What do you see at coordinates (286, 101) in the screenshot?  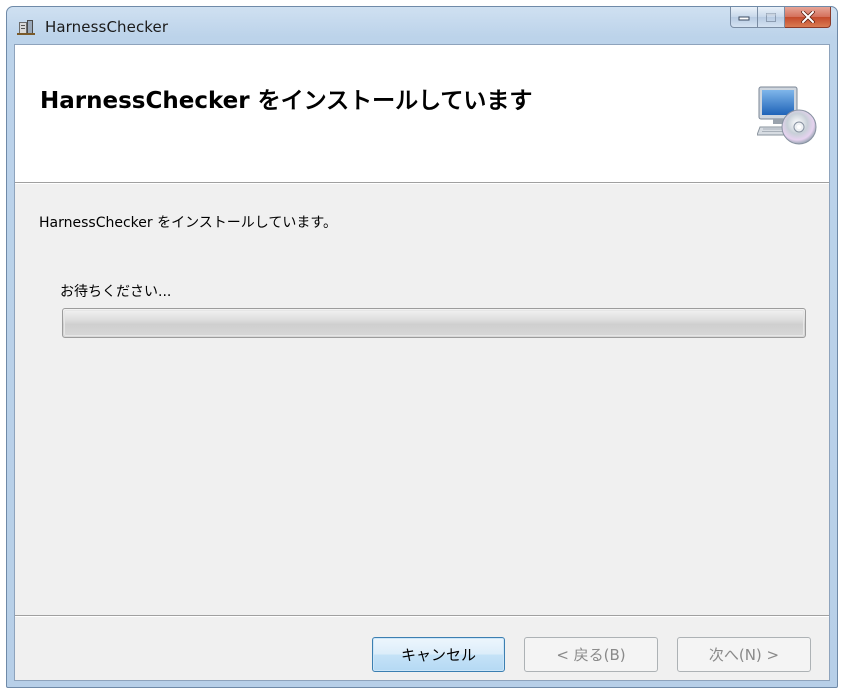 I see `banner-title: HarnessChecker をインストールしています` at bounding box center [286, 101].